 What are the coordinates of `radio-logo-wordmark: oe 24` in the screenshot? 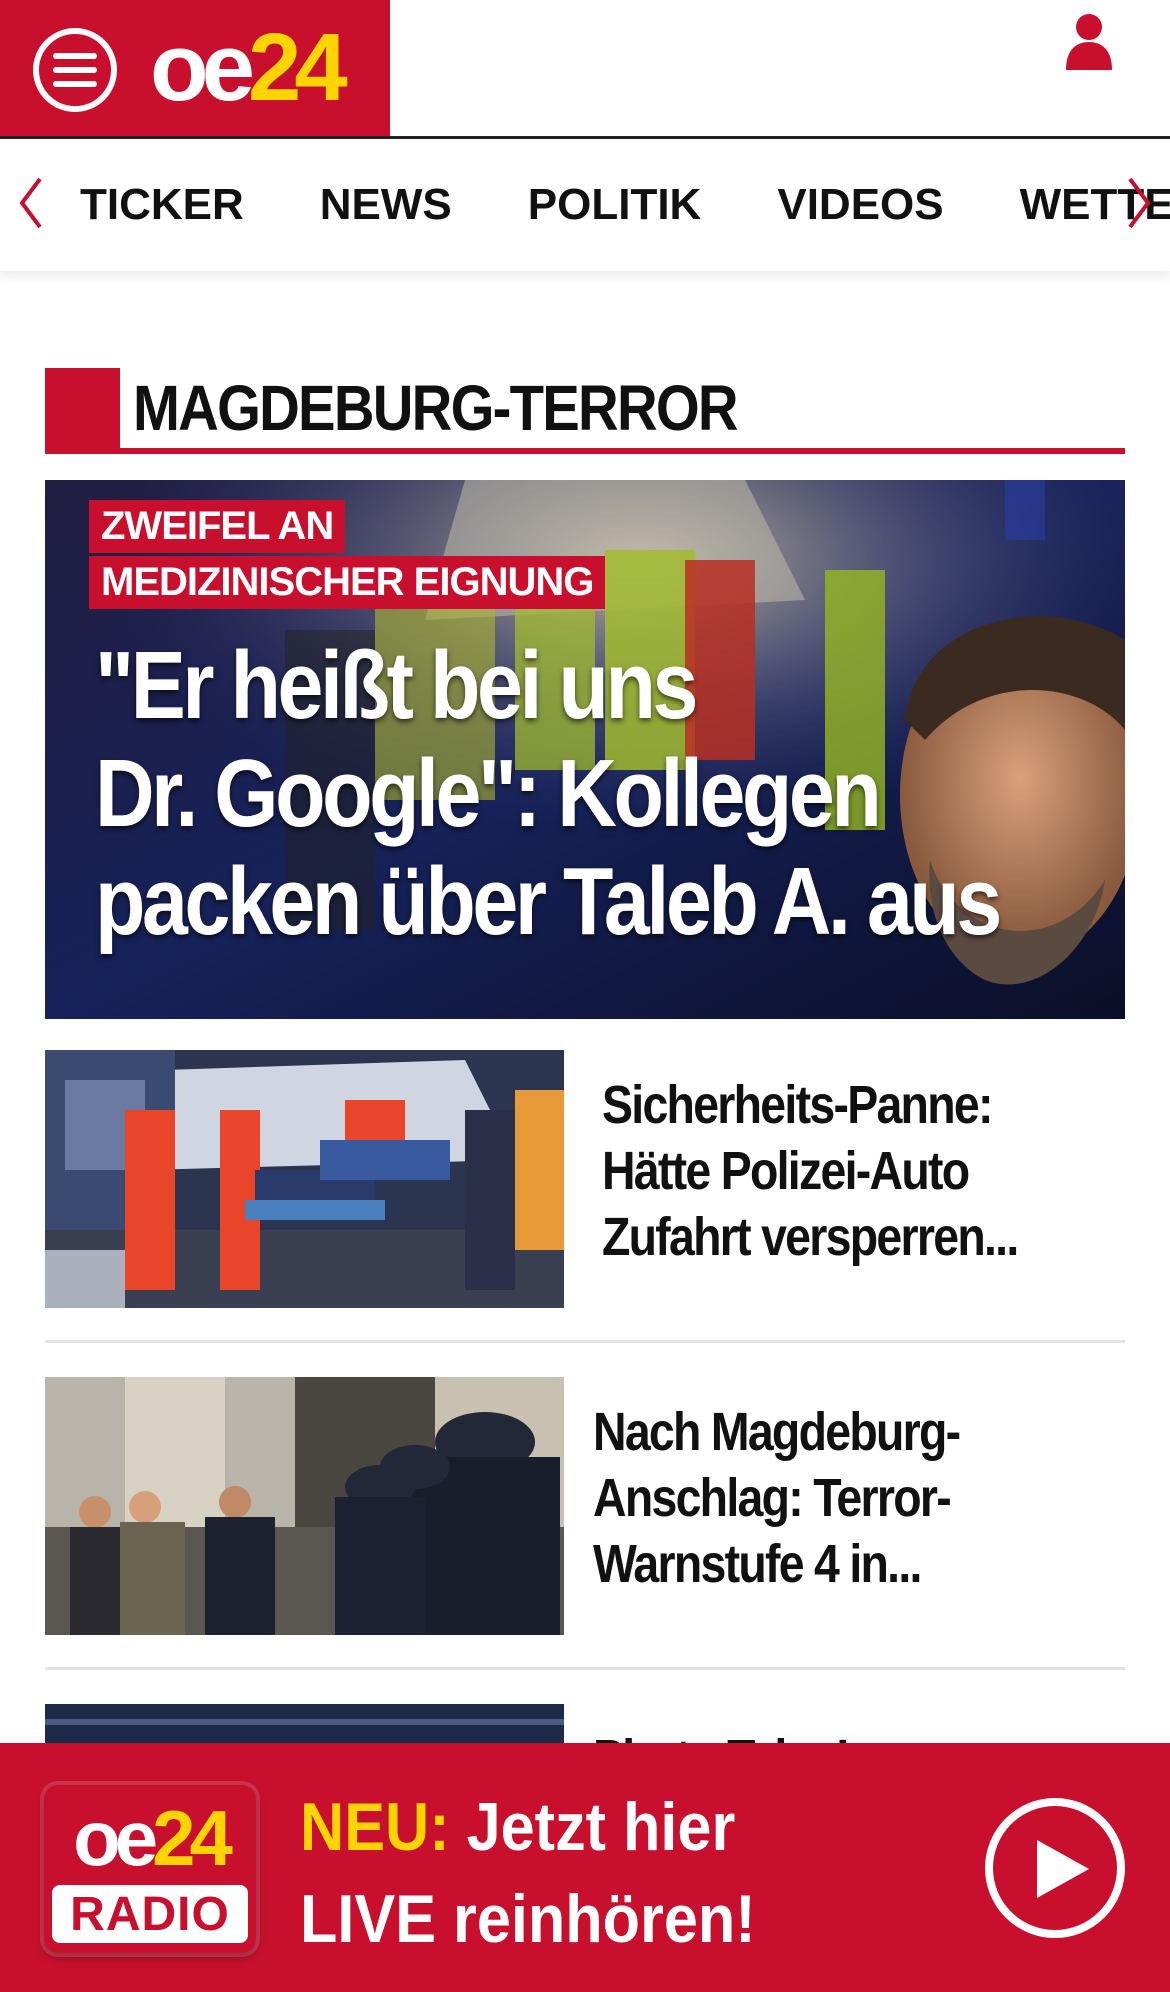 It's located at (150, 1838).